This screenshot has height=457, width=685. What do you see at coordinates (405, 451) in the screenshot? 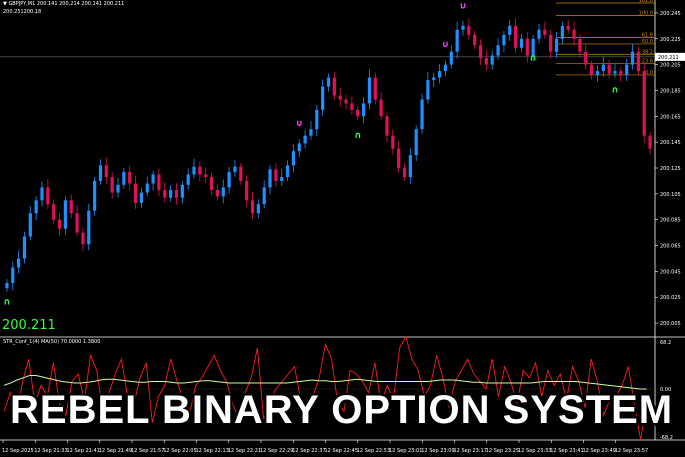
I see `x-tick-label: 12 Sep 23:01` at bounding box center [405, 451].